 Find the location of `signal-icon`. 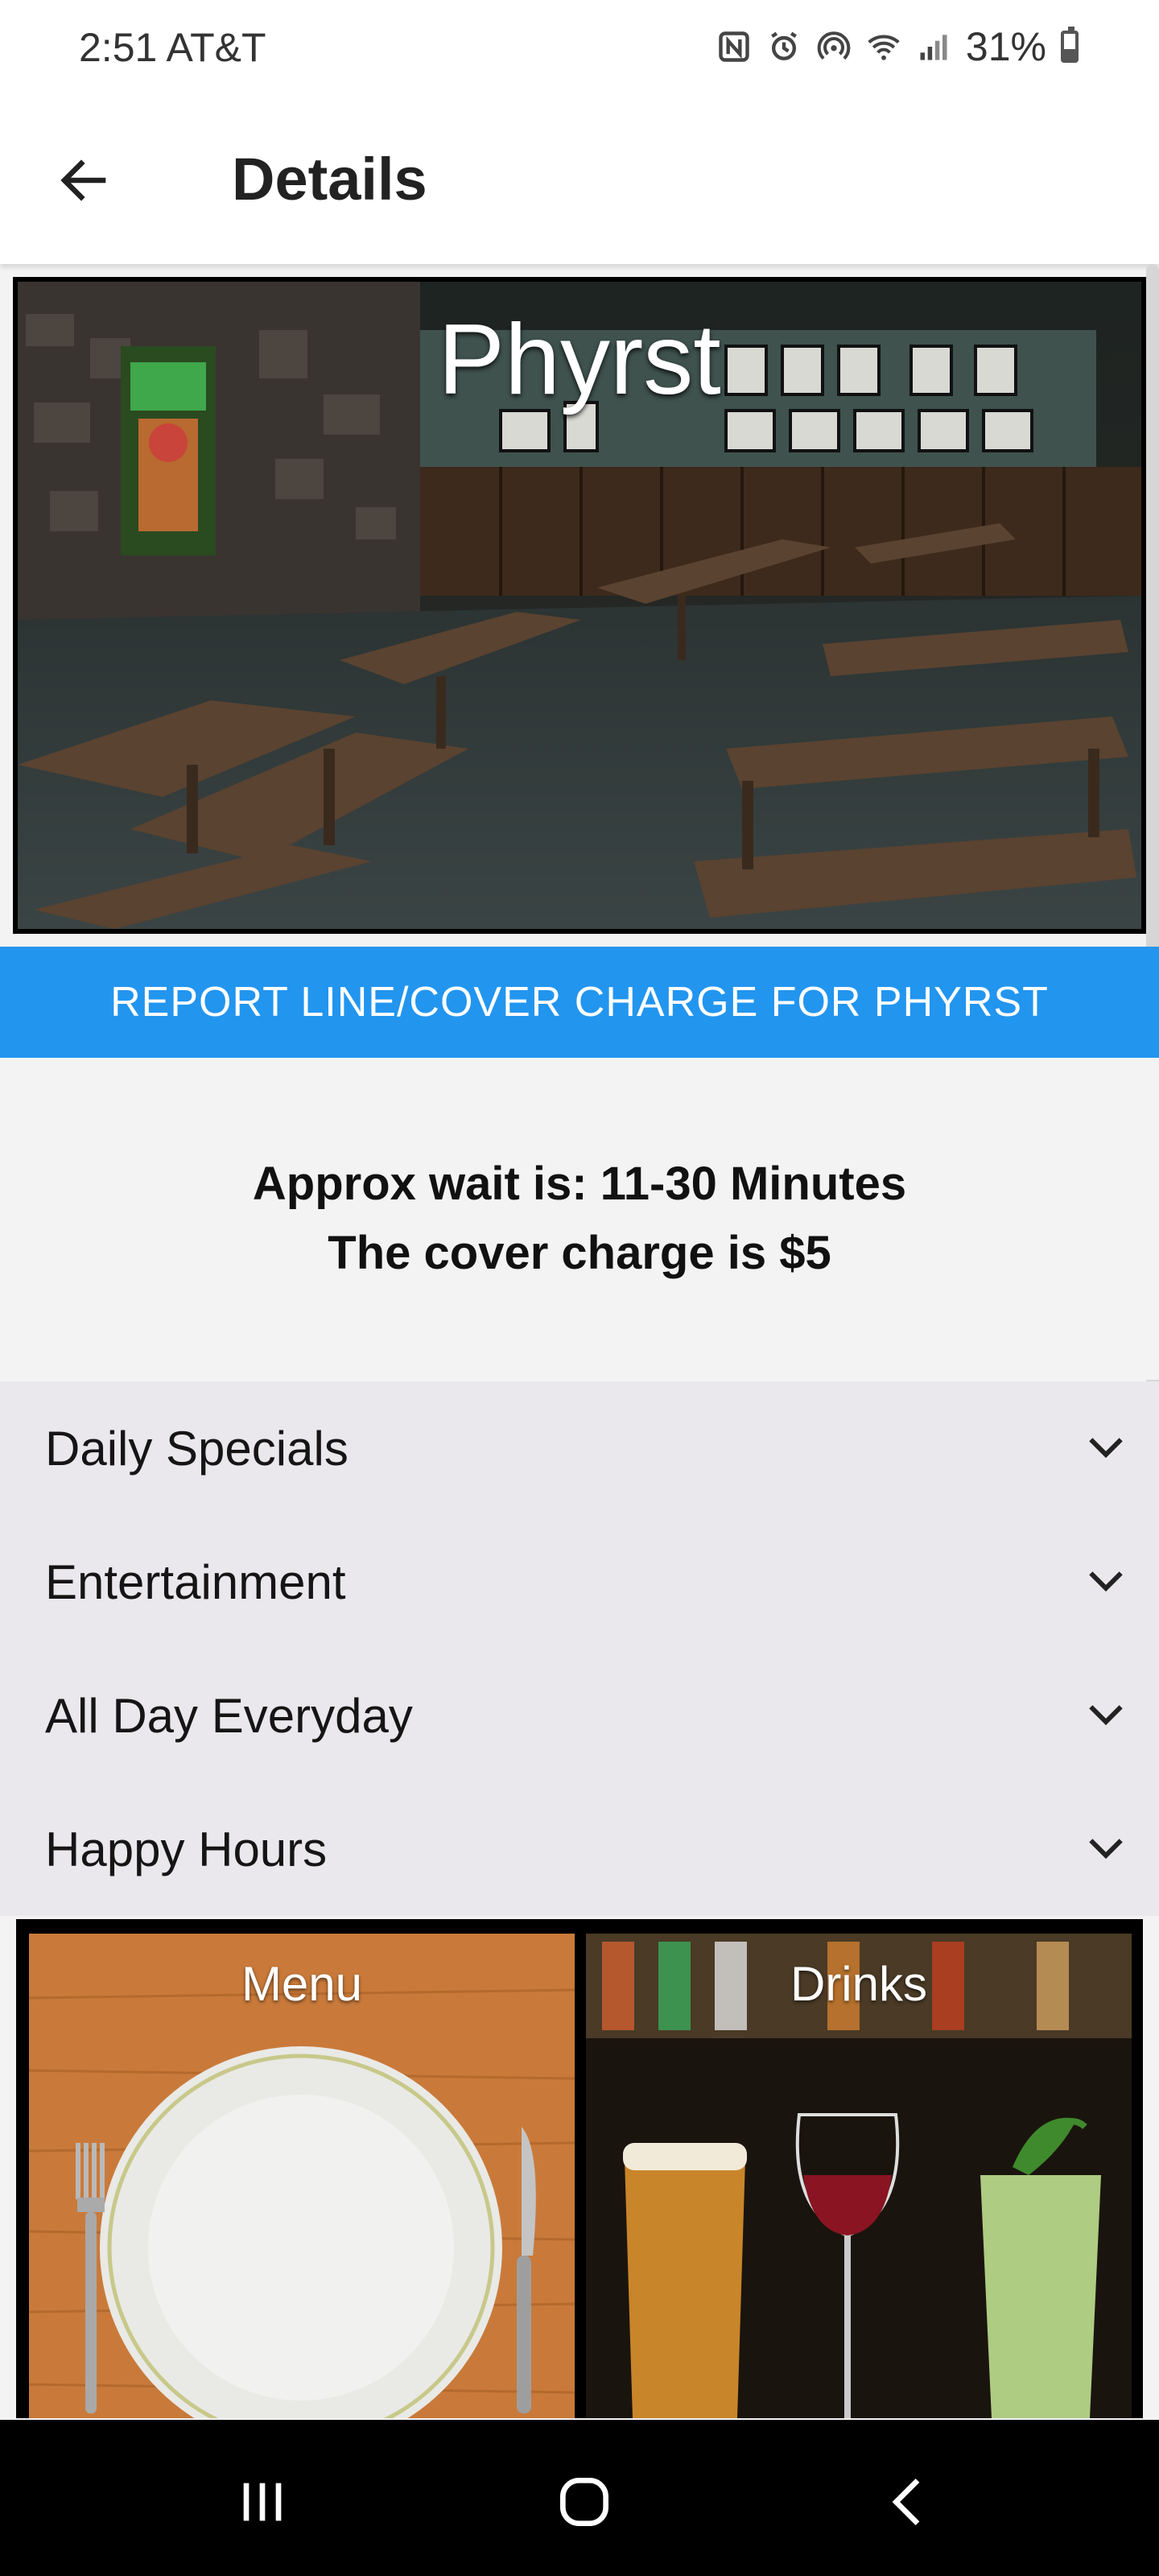

signal-icon is located at coordinates (933, 47).